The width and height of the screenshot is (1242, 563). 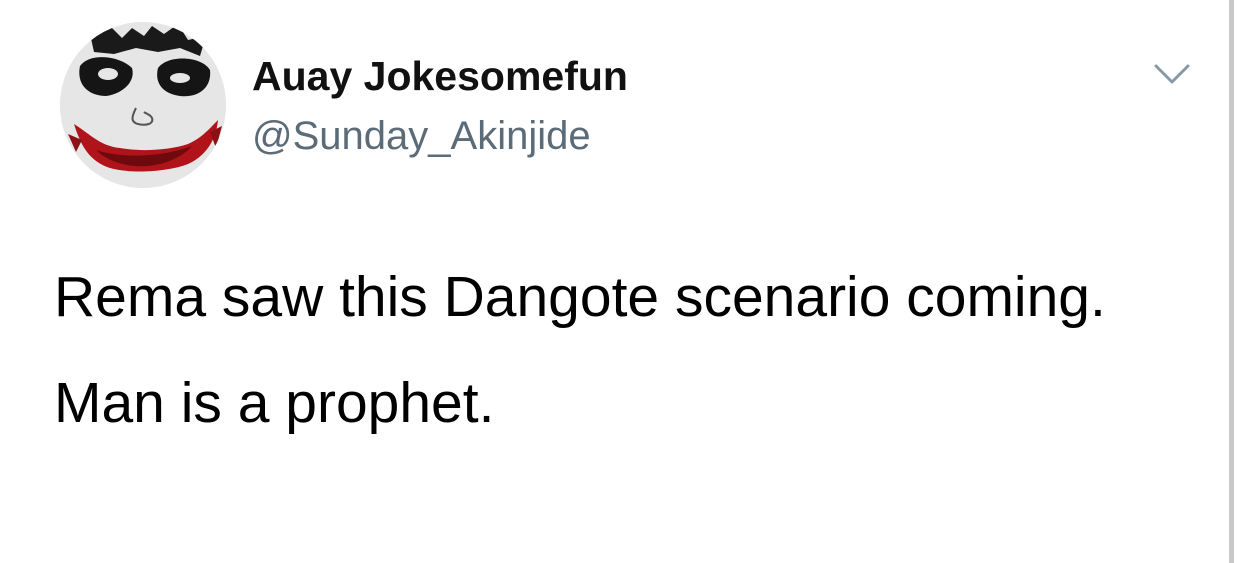 What do you see at coordinates (440, 106) in the screenshot?
I see `author-header: Auay Jokesomefun @Sunday_Akinjide` at bounding box center [440, 106].